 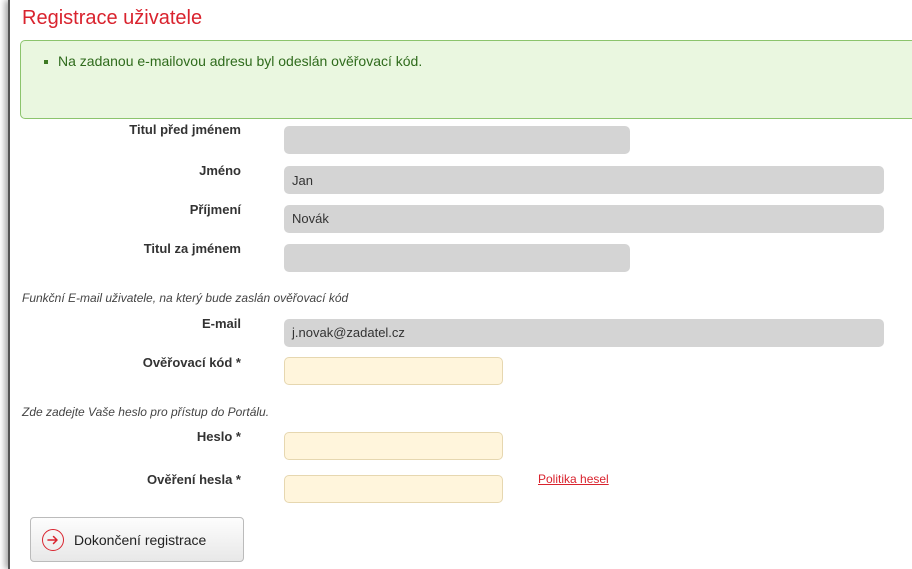 What do you see at coordinates (220, 170) in the screenshot?
I see `jmeno-label: Jméno` at bounding box center [220, 170].